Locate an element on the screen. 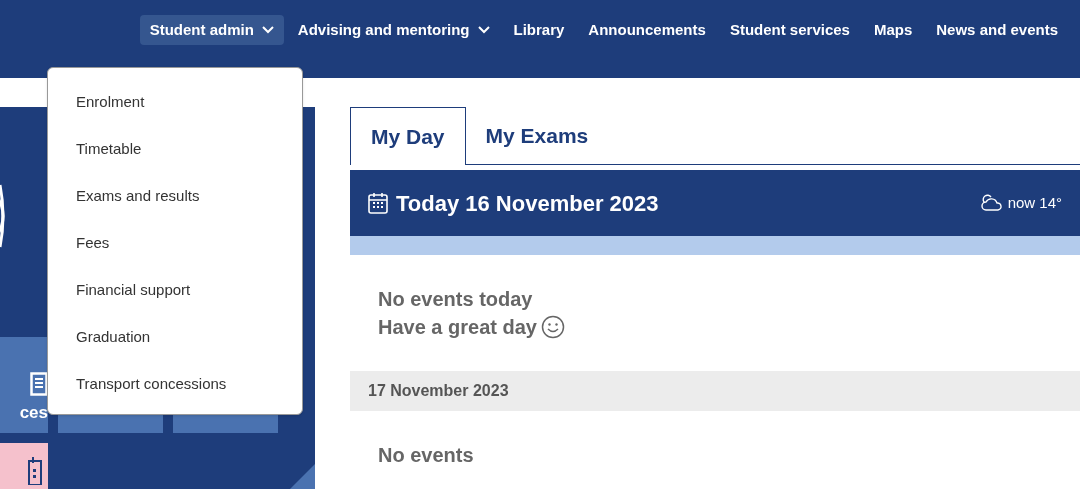 Image resolution: width=1080 pixels, height=489 pixels. corner-decoration is located at coordinates (302, 476).